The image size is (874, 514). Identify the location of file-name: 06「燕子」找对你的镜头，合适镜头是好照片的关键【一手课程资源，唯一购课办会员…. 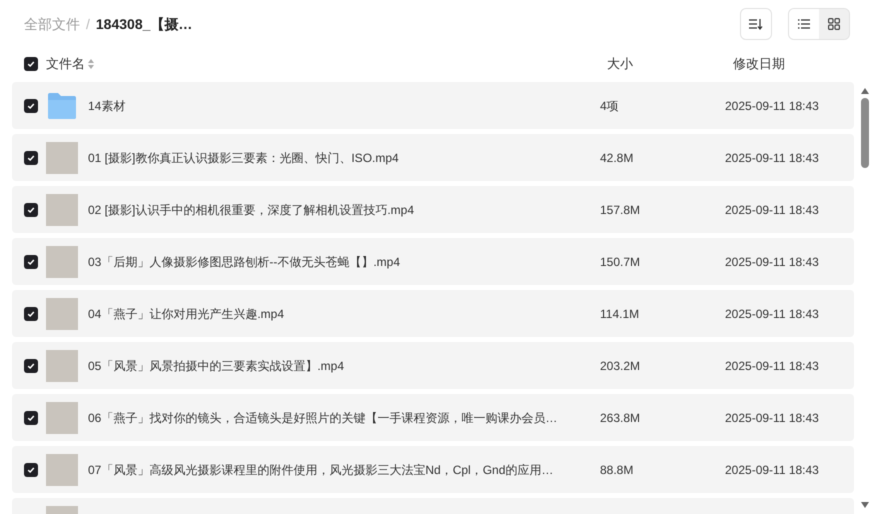
(323, 418).